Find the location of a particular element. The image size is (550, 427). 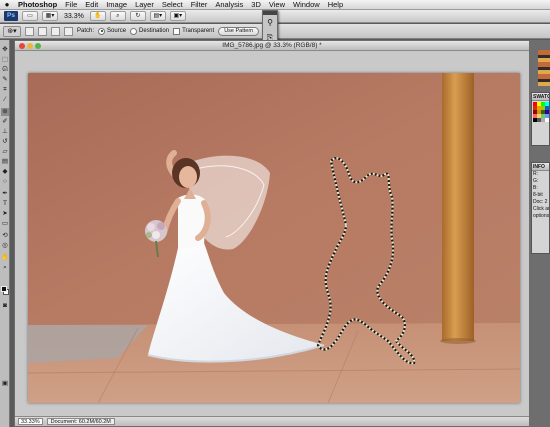

zoom-level-menu: 33.3% is located at coordinates (74, 16).